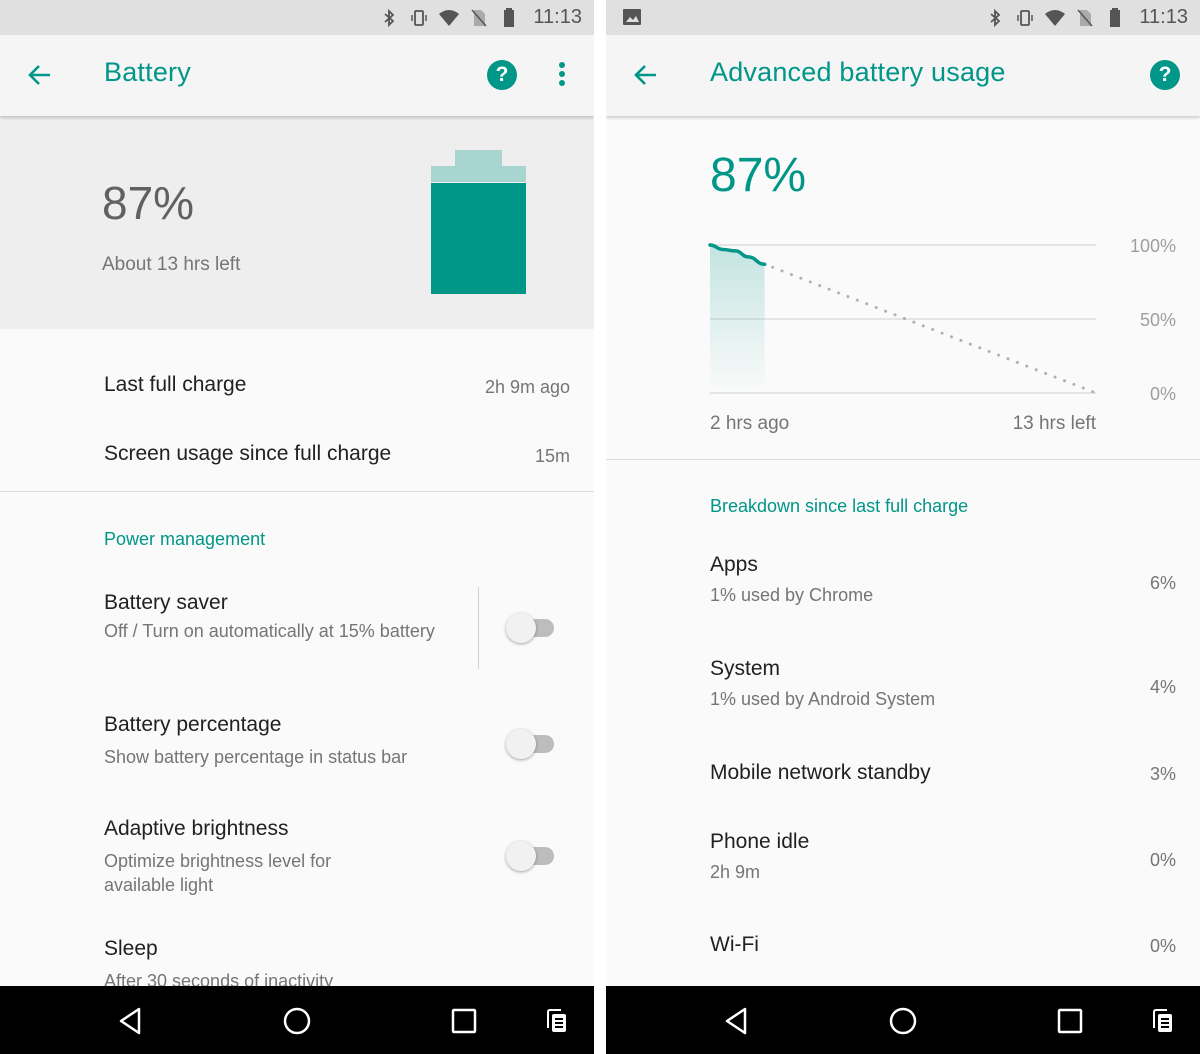  I want to click on y-tick-label-0: 0%, so click(1163, 394).